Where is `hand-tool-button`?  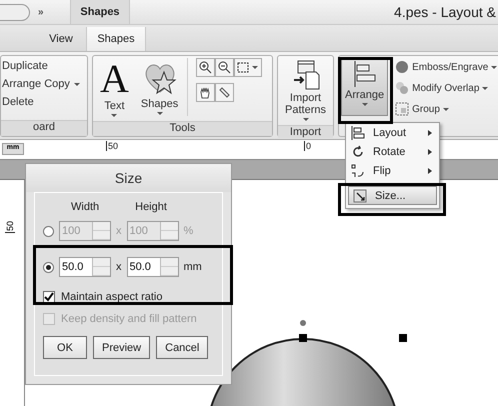
hand-tool-button is located at coordinates (206, 92).